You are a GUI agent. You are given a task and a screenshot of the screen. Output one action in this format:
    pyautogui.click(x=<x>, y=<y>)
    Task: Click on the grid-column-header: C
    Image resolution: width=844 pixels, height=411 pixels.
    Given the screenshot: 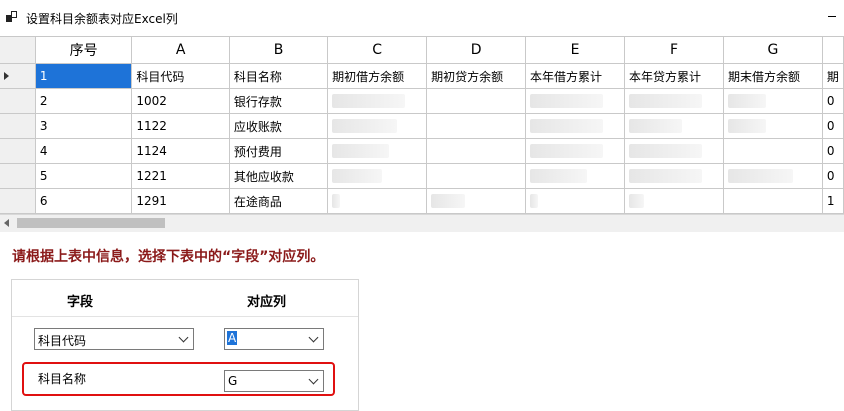 What is the action you would take?
    pyautogui.click(x=377, y=50)
    